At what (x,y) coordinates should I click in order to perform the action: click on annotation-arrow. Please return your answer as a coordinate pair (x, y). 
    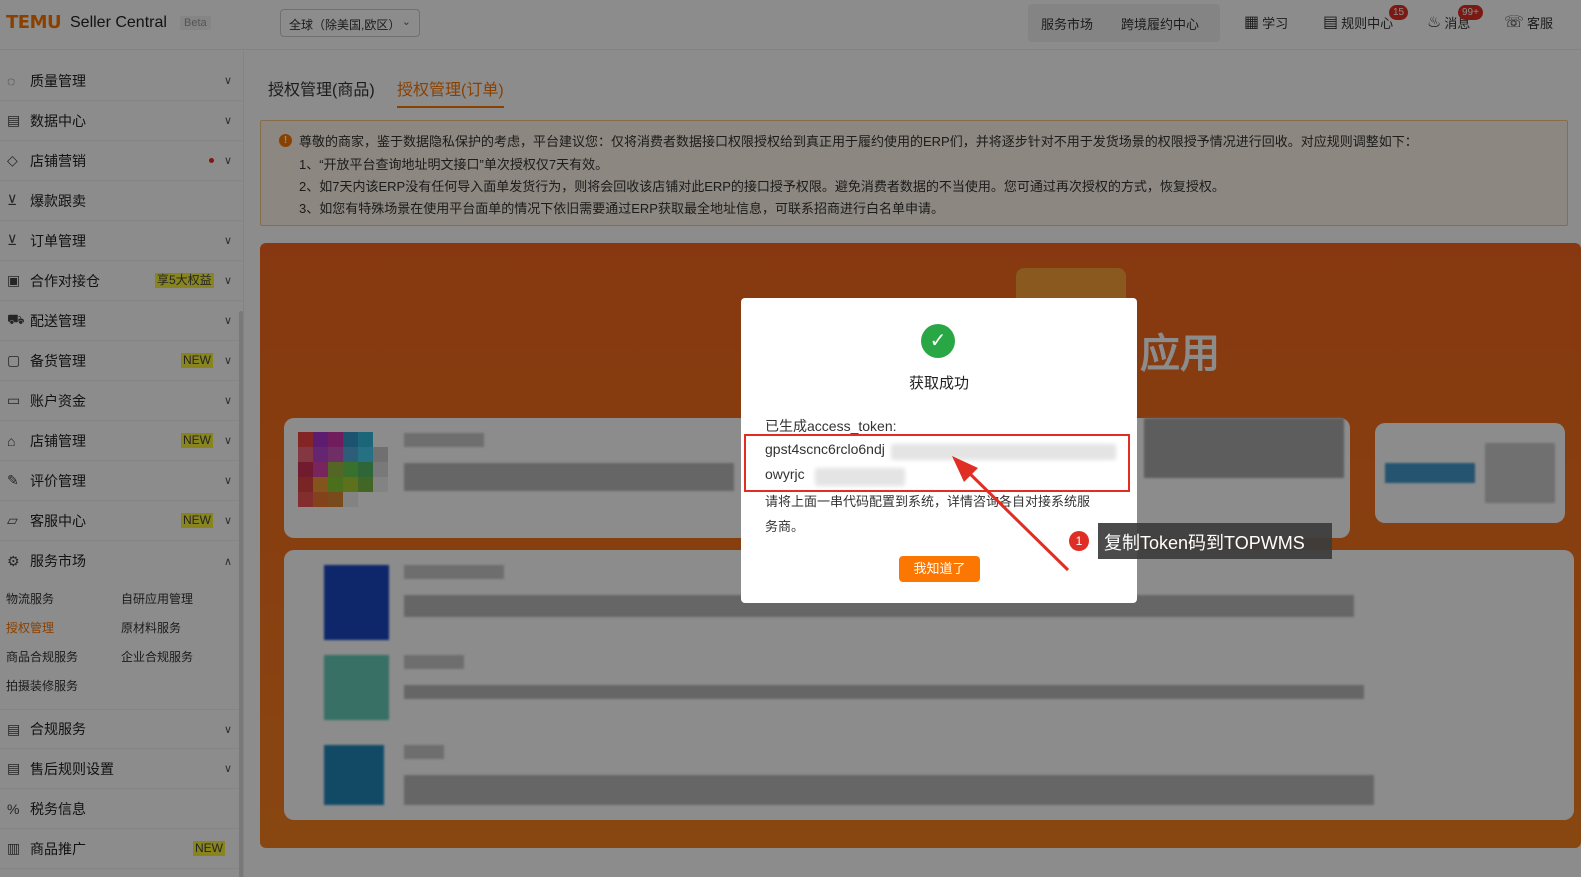
    Looking at the image, I should click on (1011, 514).